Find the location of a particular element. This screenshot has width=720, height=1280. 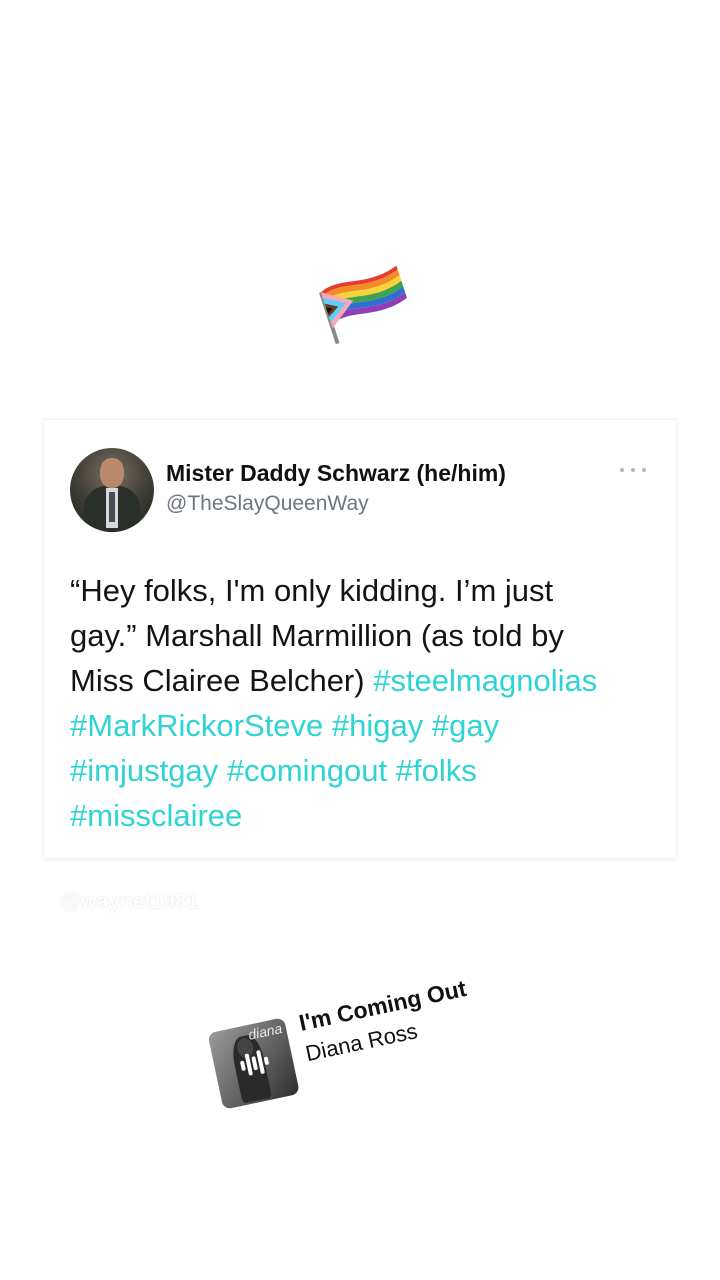

hashtag-link: #missclairee is located at coordinates (156, 815).